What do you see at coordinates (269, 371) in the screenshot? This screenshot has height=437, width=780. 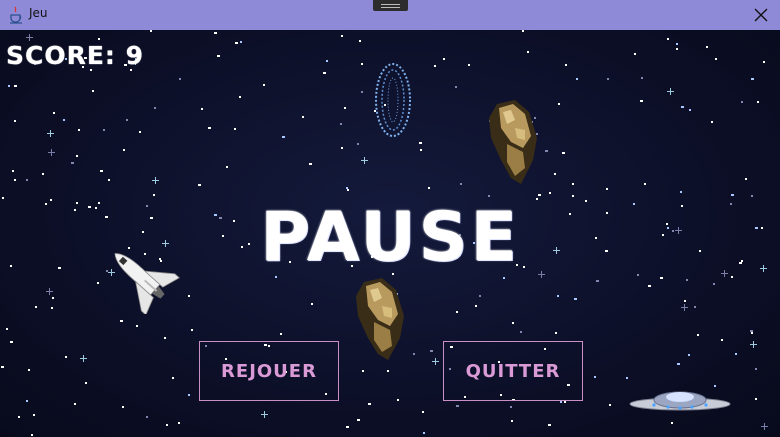 I see `replay-button: REJOUER` at bounding box center [269, 371].